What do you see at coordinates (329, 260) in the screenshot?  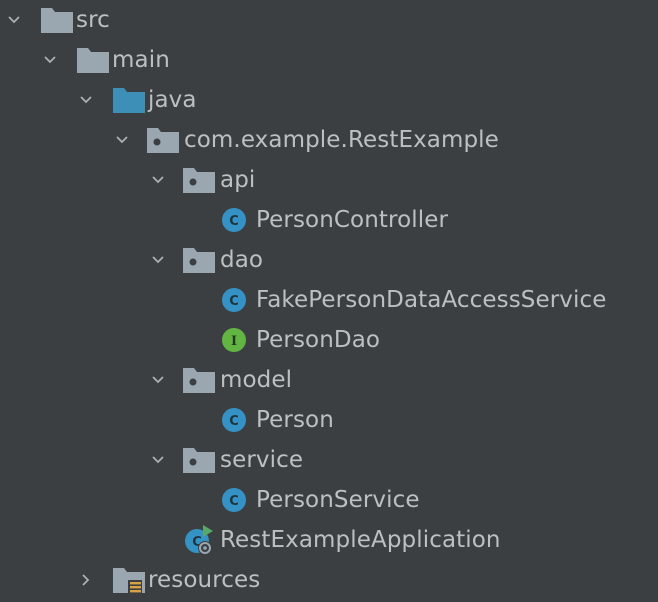 I see `tree-node-dao: dao` at bounding box center [329, 260].